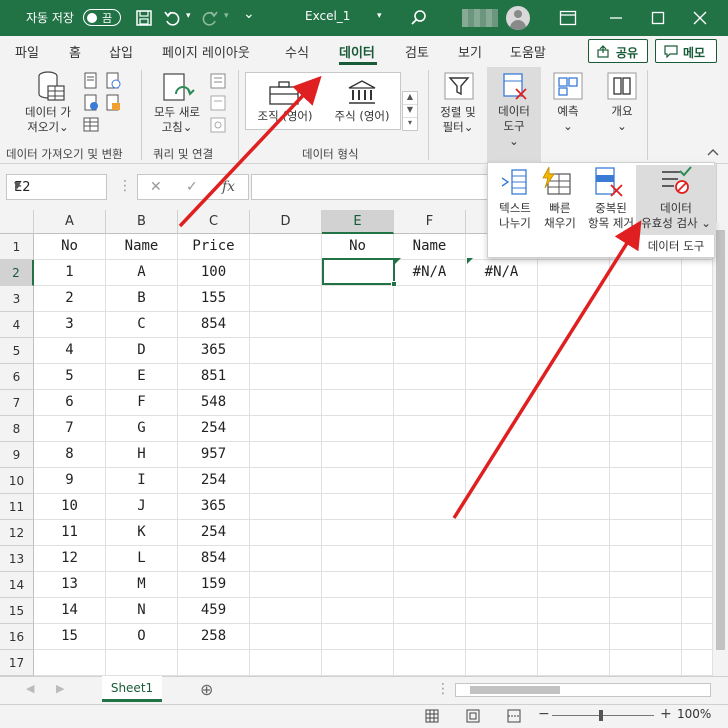 The width and height of the screenshot is (728, 728). Describe the element at coordinates (514, 126) in the screenshot. I see `data-tools-button: 데이터 도구 ⌄` at that location.